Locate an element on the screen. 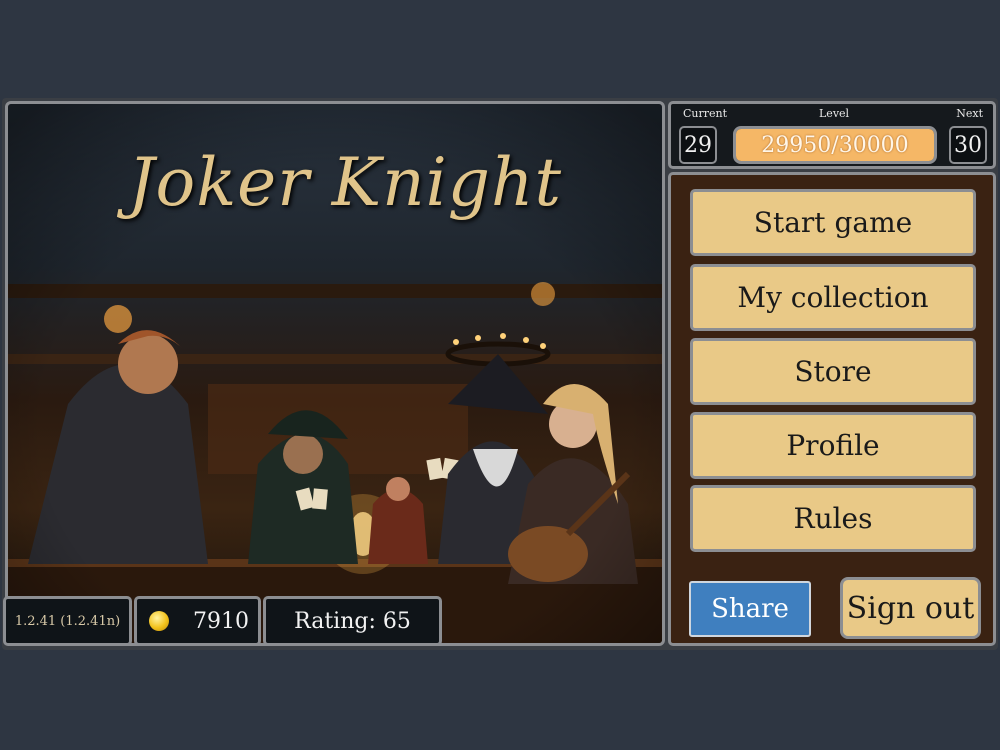  current-level-value: 29 is located at coordinates (698, 145).